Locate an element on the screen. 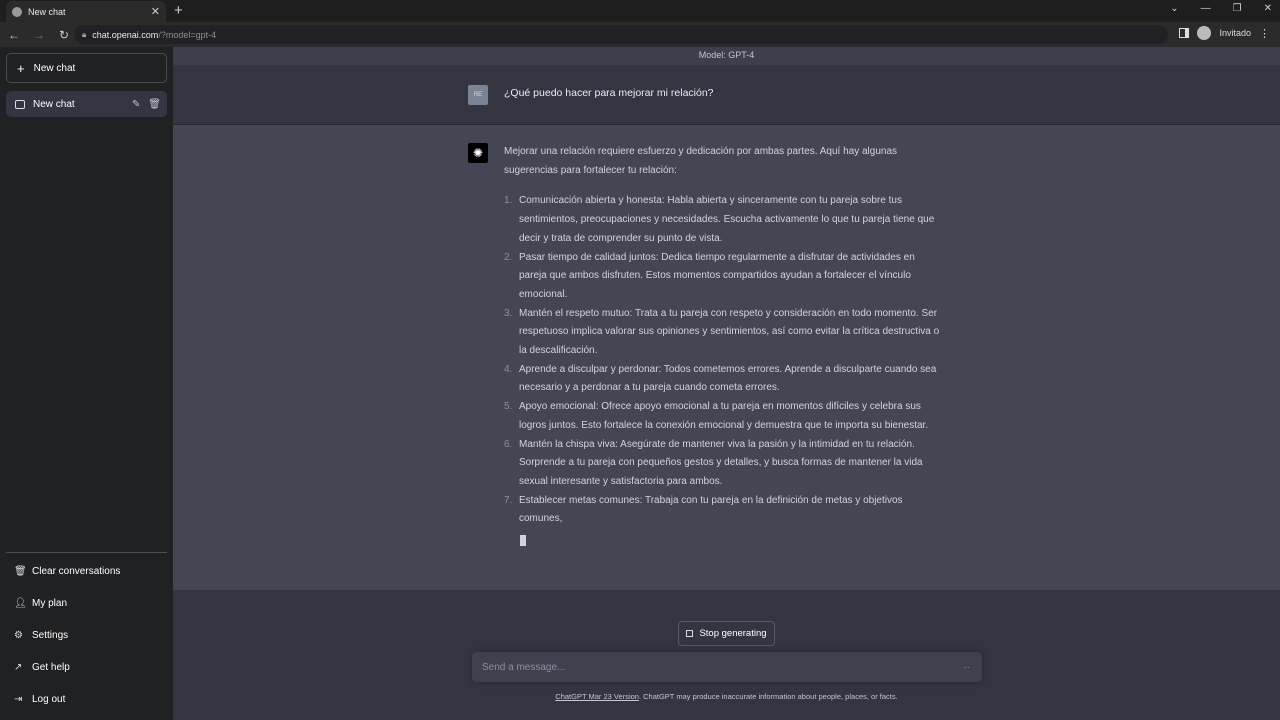 This screenshot has height=720, width=1280. loading-dots-icon: ·· is located at coordinates (966, 667).